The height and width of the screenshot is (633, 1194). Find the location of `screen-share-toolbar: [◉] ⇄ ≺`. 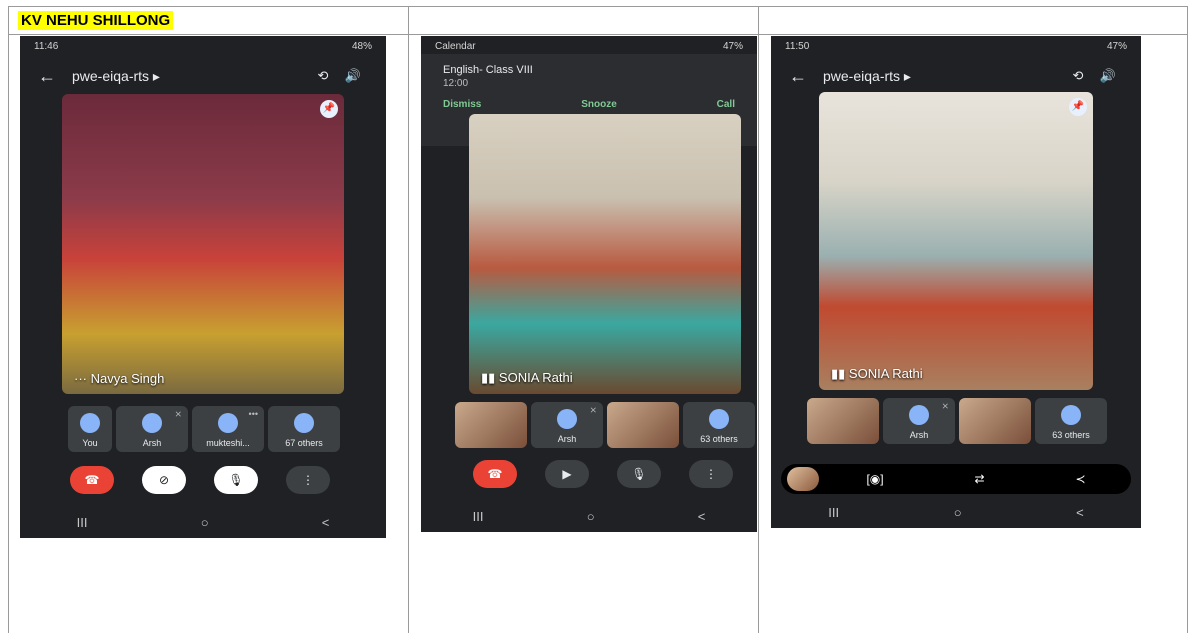

screen-share-toolbar: [◉] ⇄ ≺ is located at coordinates (956, 479).